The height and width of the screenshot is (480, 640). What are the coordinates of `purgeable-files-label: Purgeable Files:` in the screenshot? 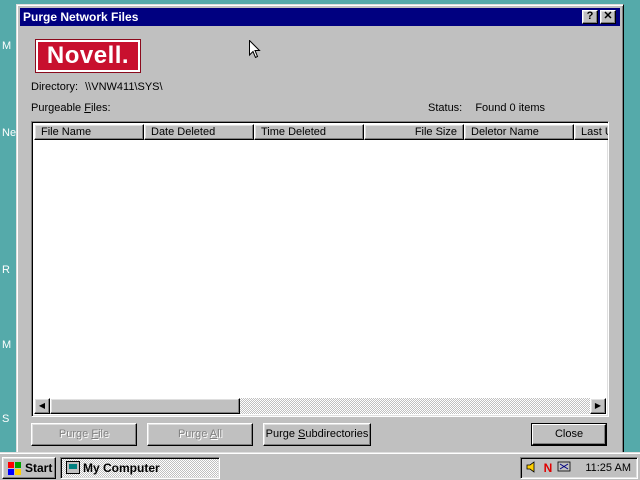 It's located at (71, 108).